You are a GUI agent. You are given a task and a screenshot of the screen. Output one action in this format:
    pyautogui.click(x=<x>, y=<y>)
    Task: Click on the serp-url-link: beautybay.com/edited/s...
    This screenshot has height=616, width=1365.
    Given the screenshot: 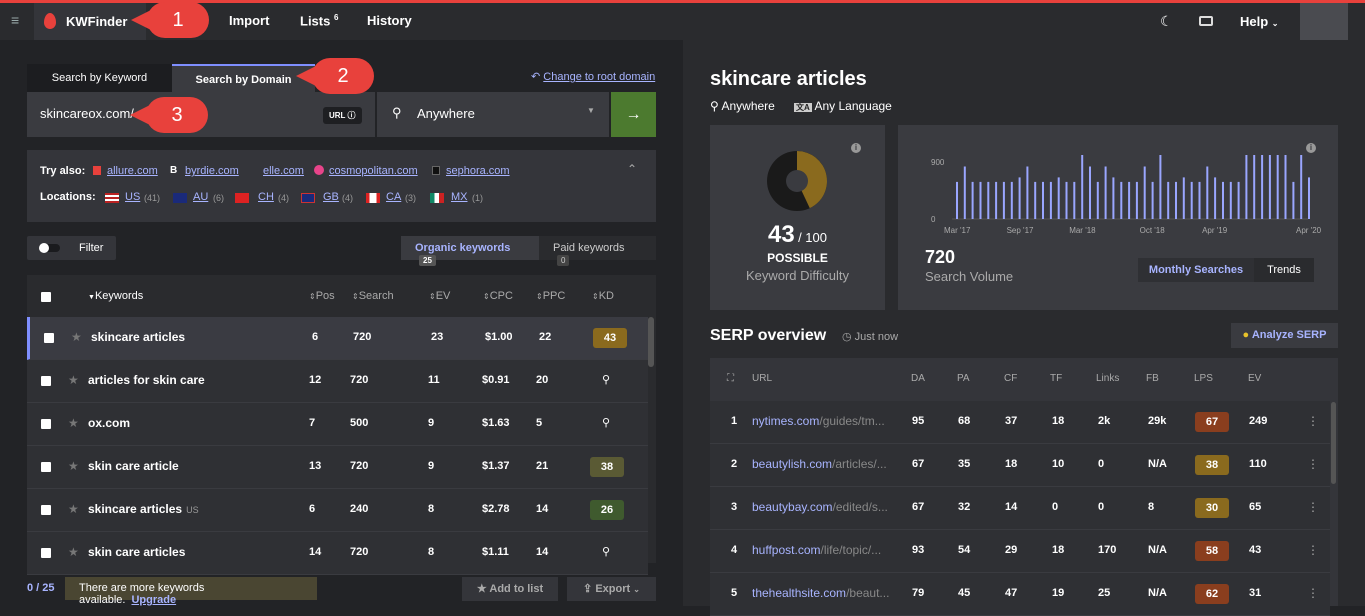 What is the action you would take?
    pyautogui.click(x=827, y=507)
    